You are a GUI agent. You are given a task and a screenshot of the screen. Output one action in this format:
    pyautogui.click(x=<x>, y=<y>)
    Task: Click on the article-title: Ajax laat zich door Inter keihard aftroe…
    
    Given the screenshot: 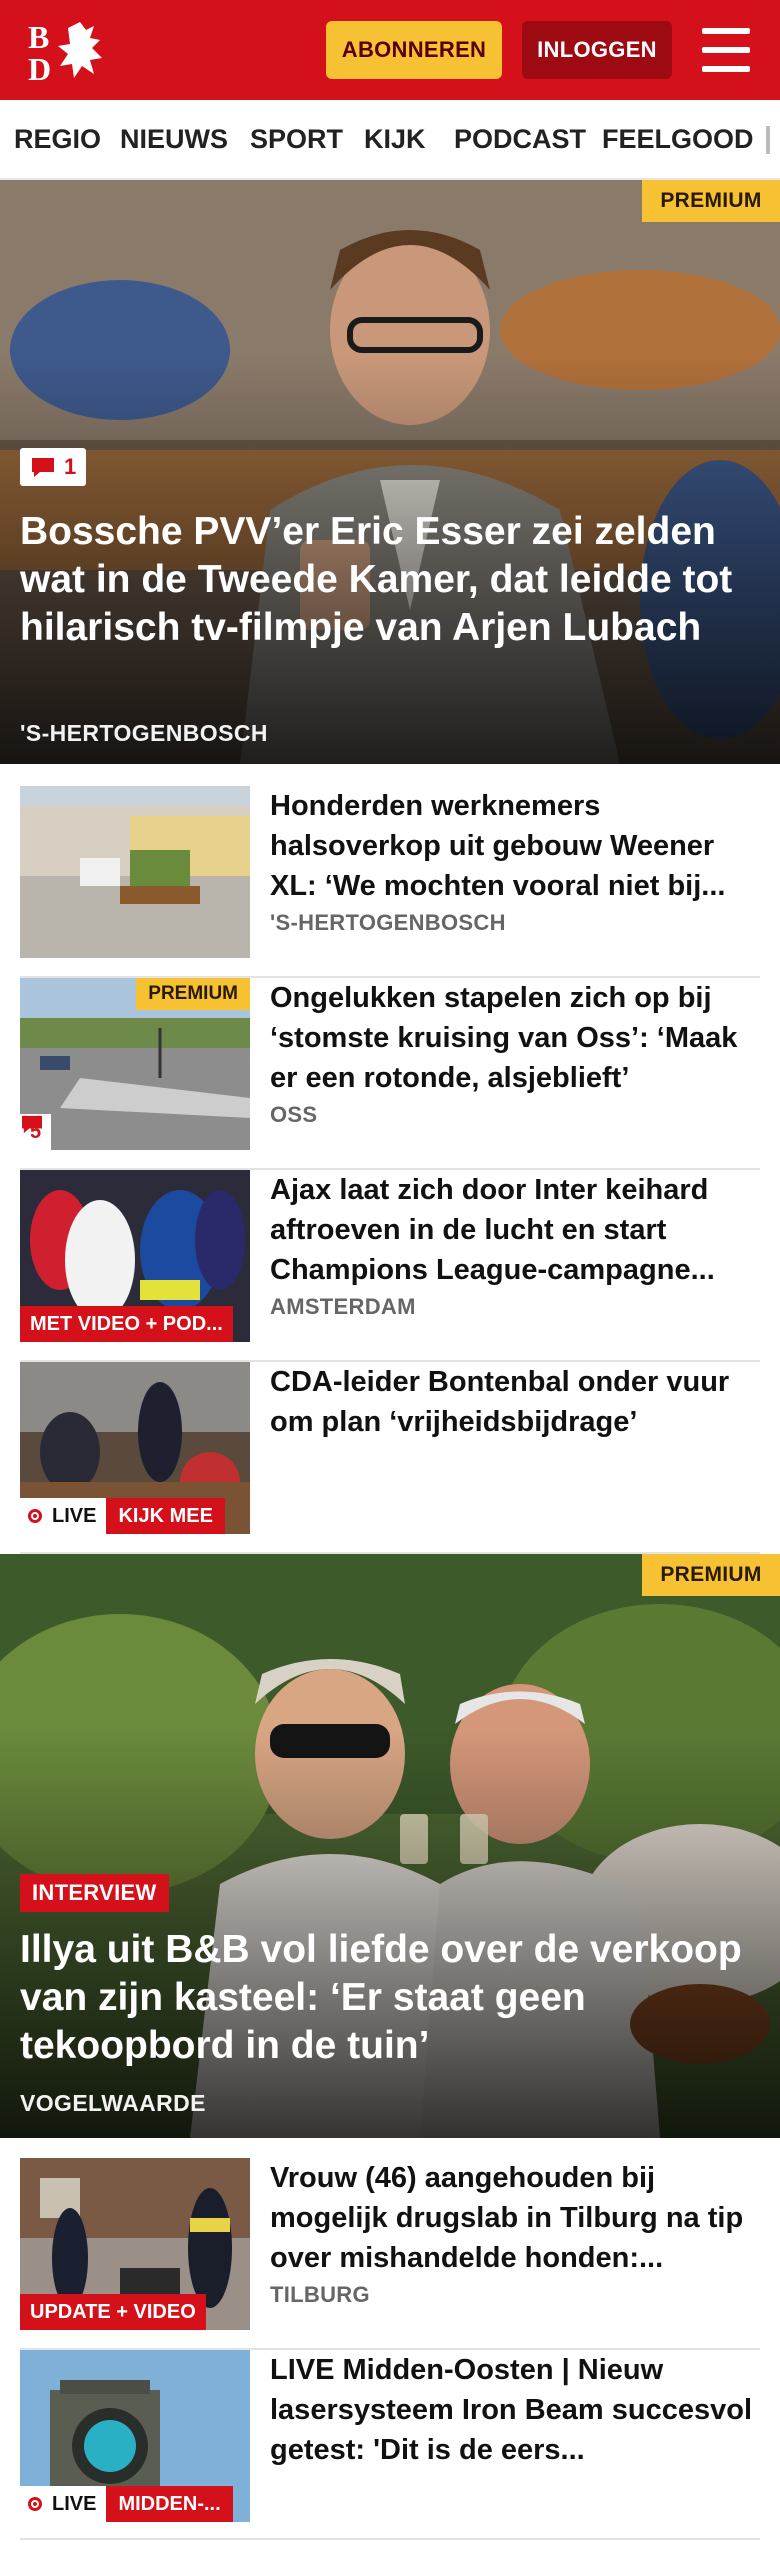 What is the action you would take?
    pyautogui.click(x=515, y=1230)
    